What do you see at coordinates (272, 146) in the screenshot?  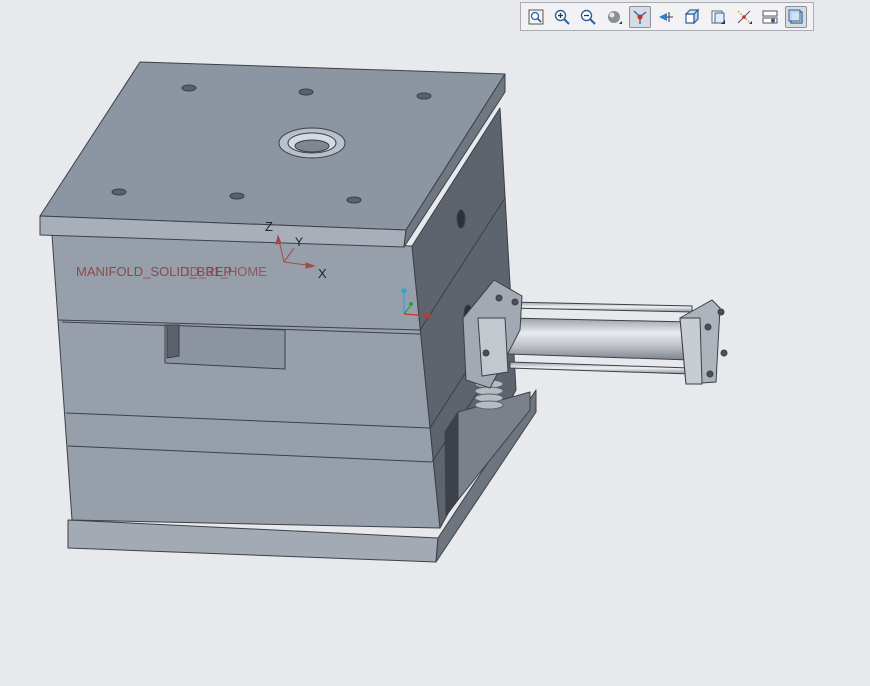 I see `top-plate-top` at bounding box center [272, 146].